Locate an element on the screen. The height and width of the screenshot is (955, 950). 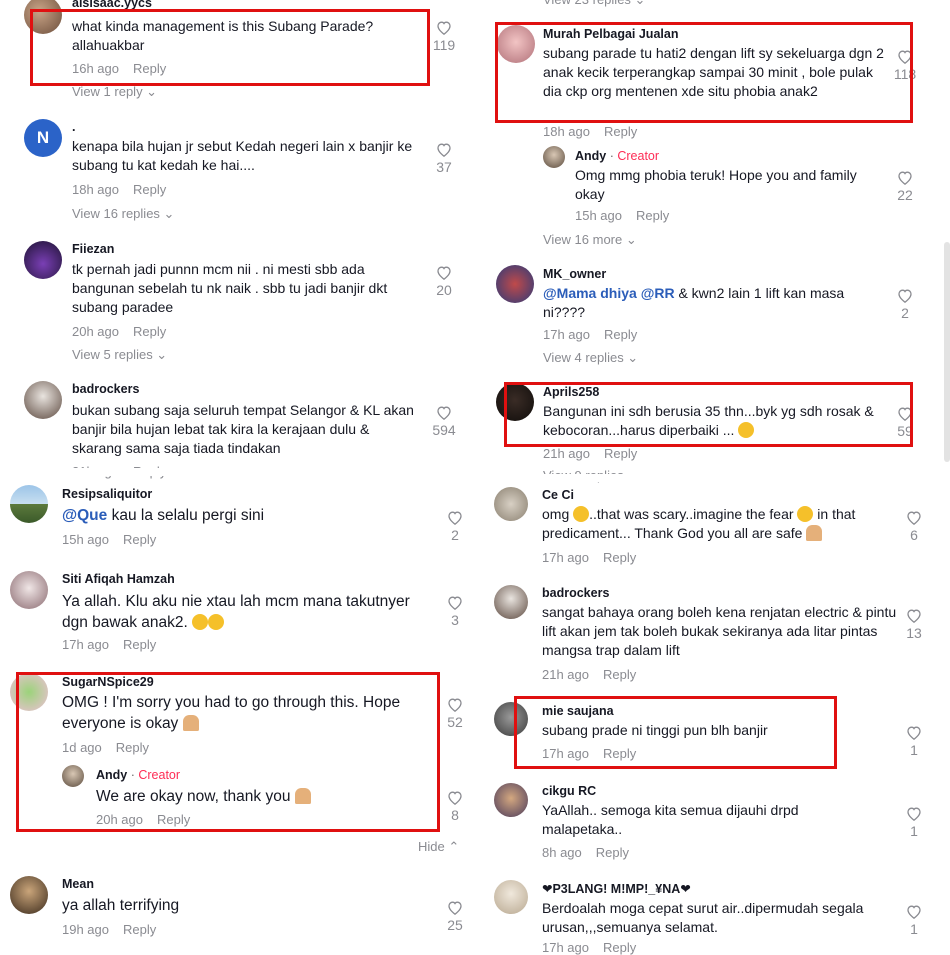
avatar: N is located at coordinates (43, 138).